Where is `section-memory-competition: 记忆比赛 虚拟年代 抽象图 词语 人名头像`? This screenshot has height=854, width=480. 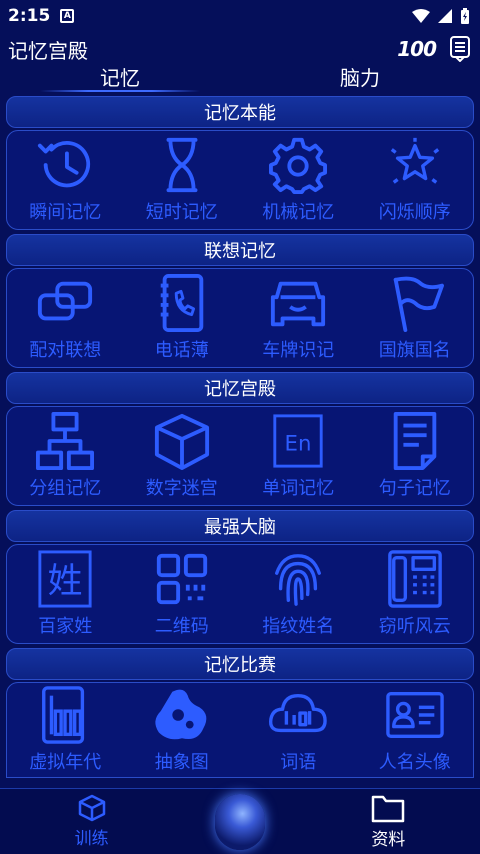 section-memory-competition: 记忆比赛 虚拟年代 抽象图 词语 人名头像 is located at coordinates (240, 713).